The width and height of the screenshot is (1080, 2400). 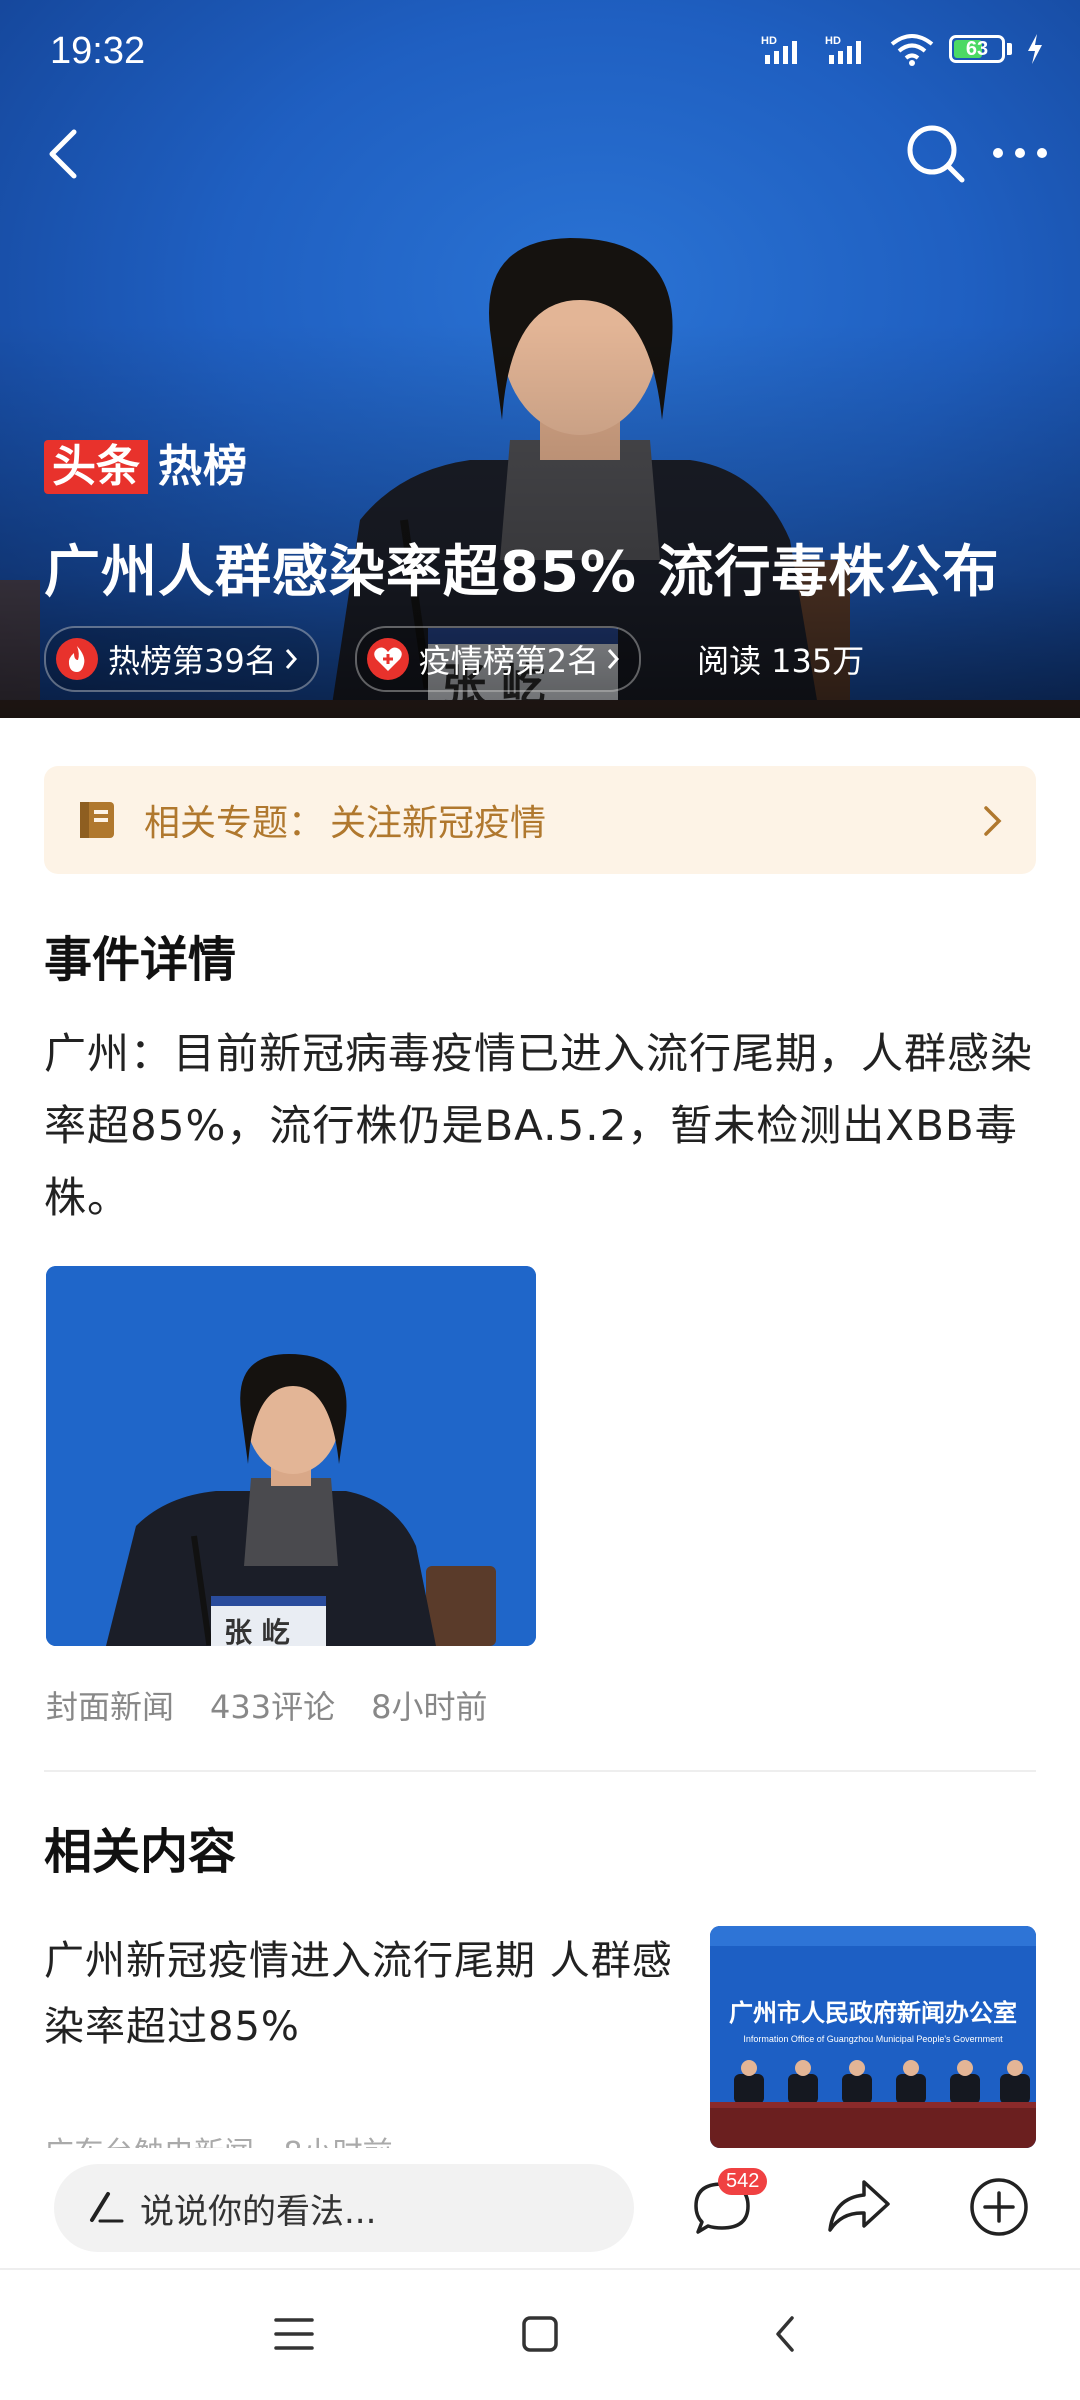 I want to click on related-section-title: 相关内容, so click(x=140, y=1852).